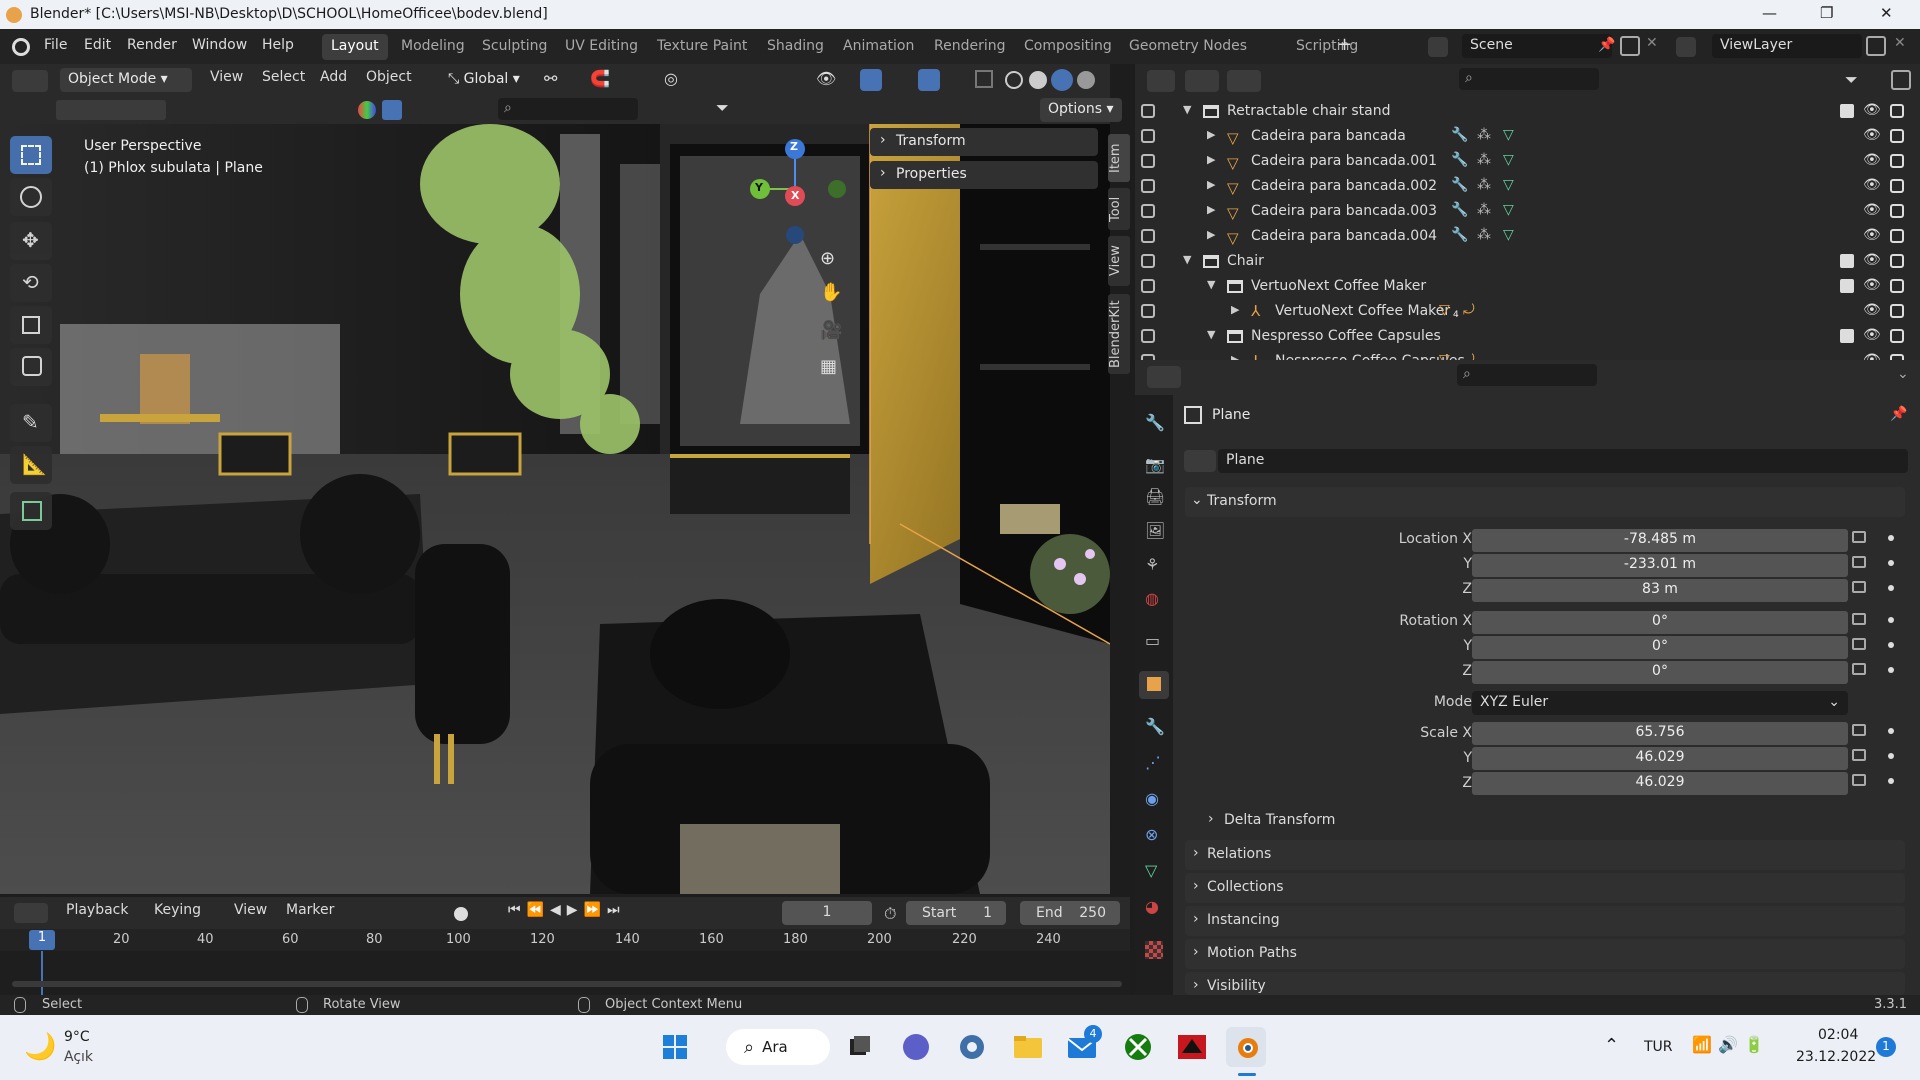  Describe the element at coordinates (1527, 355) in the screenshot. I see `outliner-row: ▶ ⅄ Nespresso Coffee Capsules▽ ⤾ 👁` at that location.